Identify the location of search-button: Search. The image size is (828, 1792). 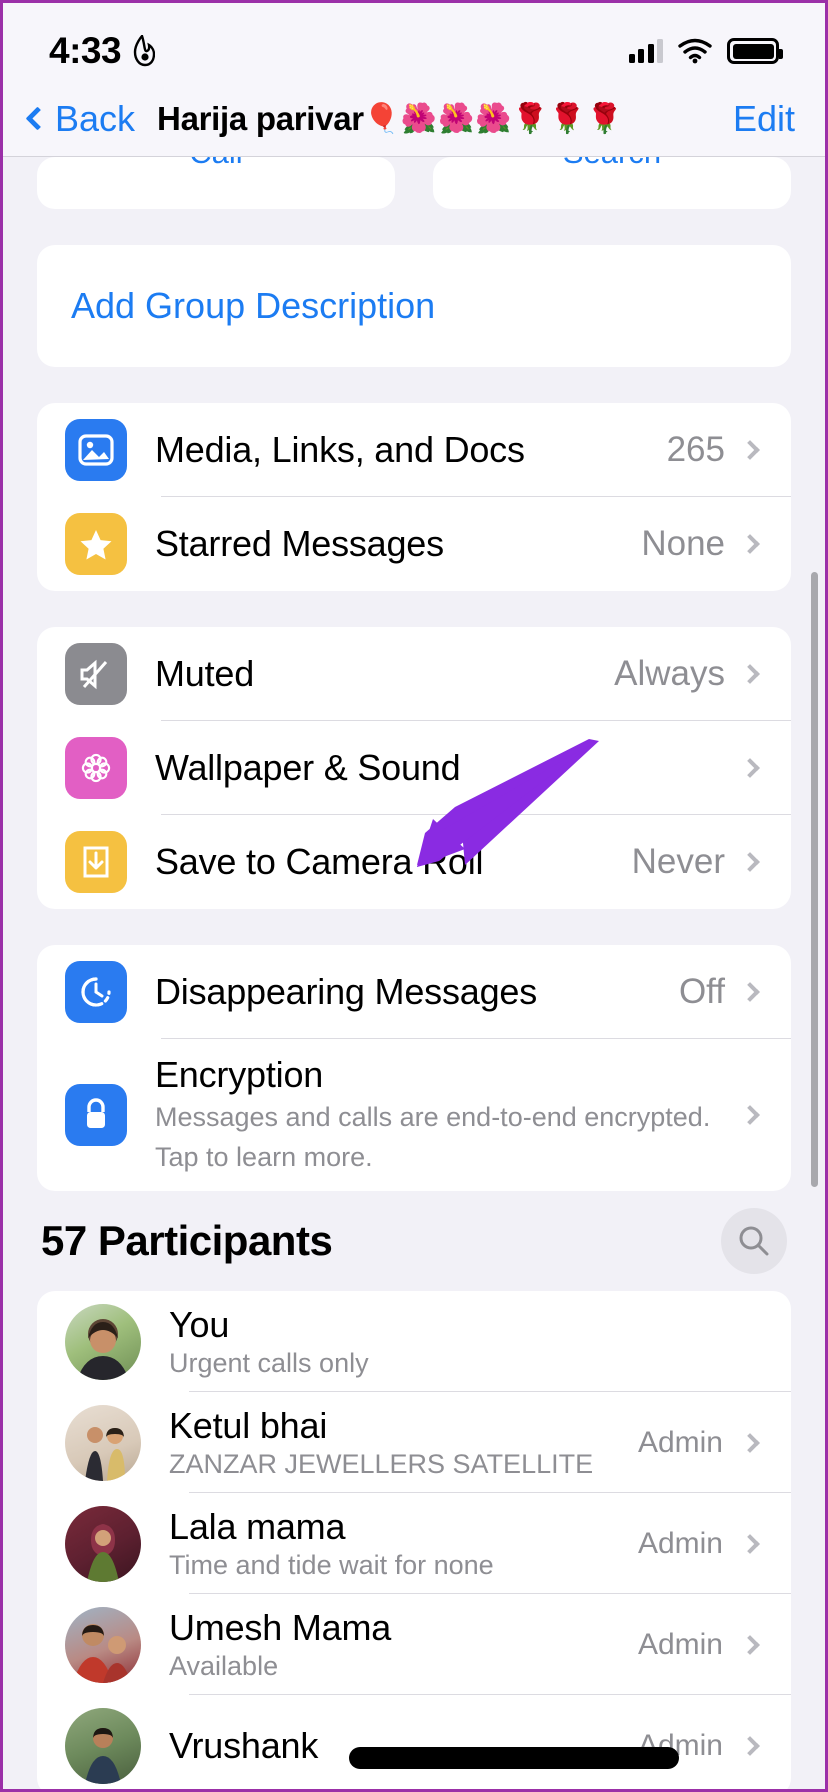
(612, 183).